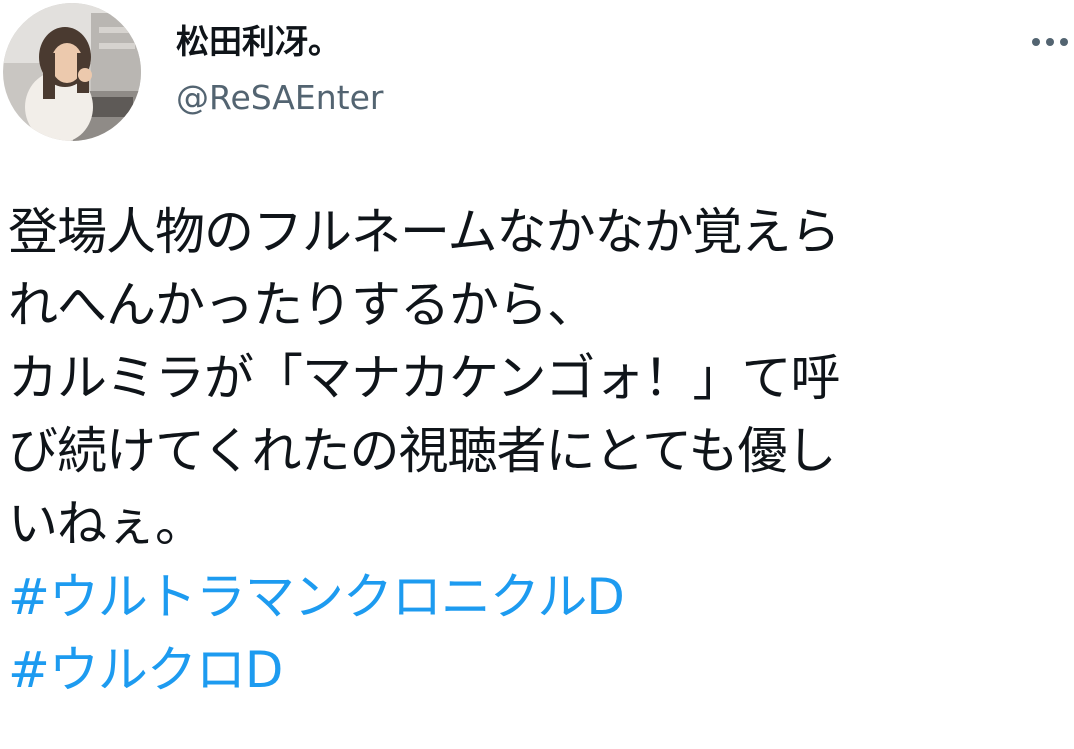 The image size is (1074, 749). I want to click on tweet-text-line: れへんかったりするから、, so click(302, 305).